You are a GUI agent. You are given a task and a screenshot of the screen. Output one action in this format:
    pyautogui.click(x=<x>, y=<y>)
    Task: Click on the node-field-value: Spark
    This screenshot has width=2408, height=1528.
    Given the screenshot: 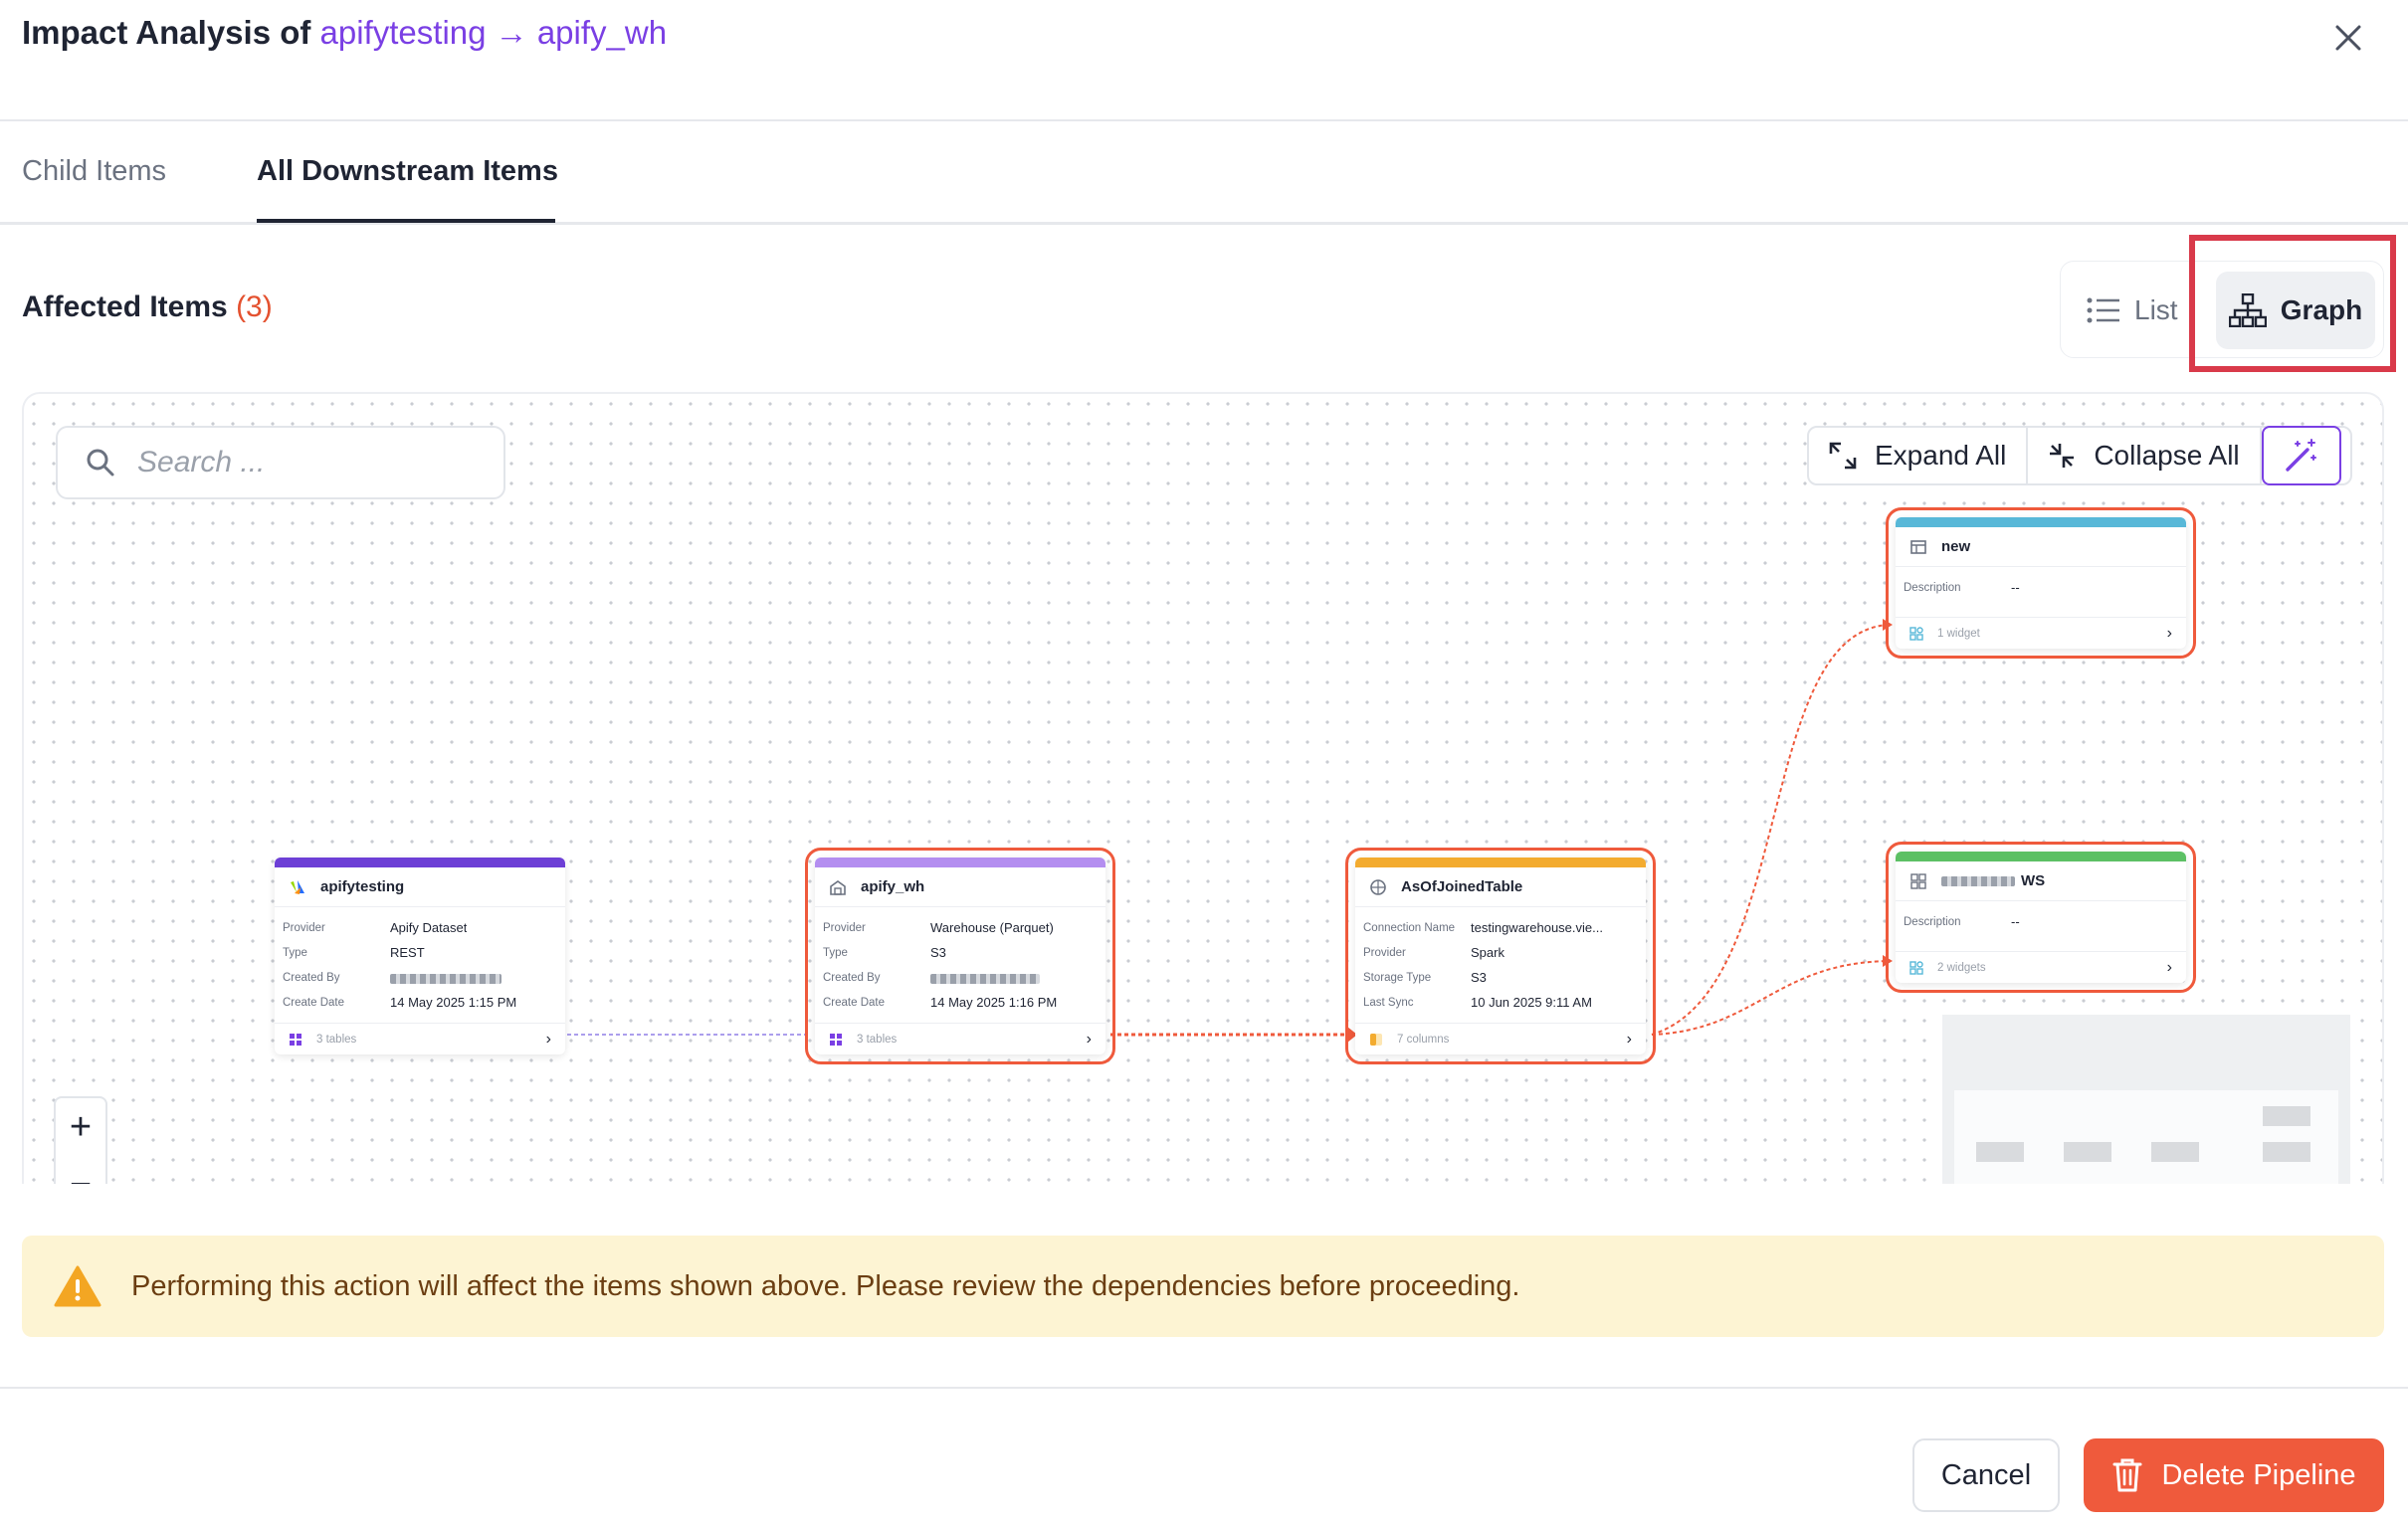 What is the action you would take?
    pyautogui.click(x=1488, y=952)
    